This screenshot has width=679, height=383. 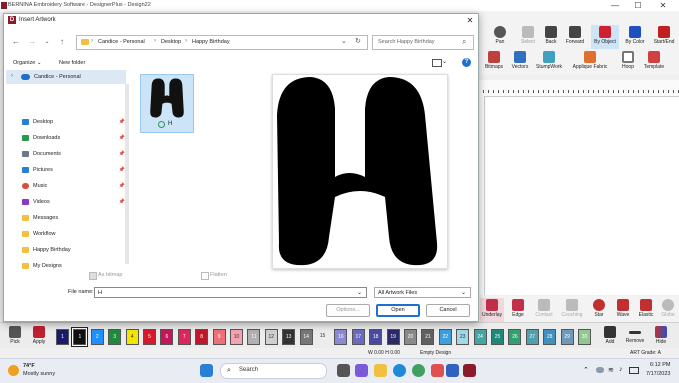 I want to click on hoop-button: Hoop, so click(x=628, y=62).